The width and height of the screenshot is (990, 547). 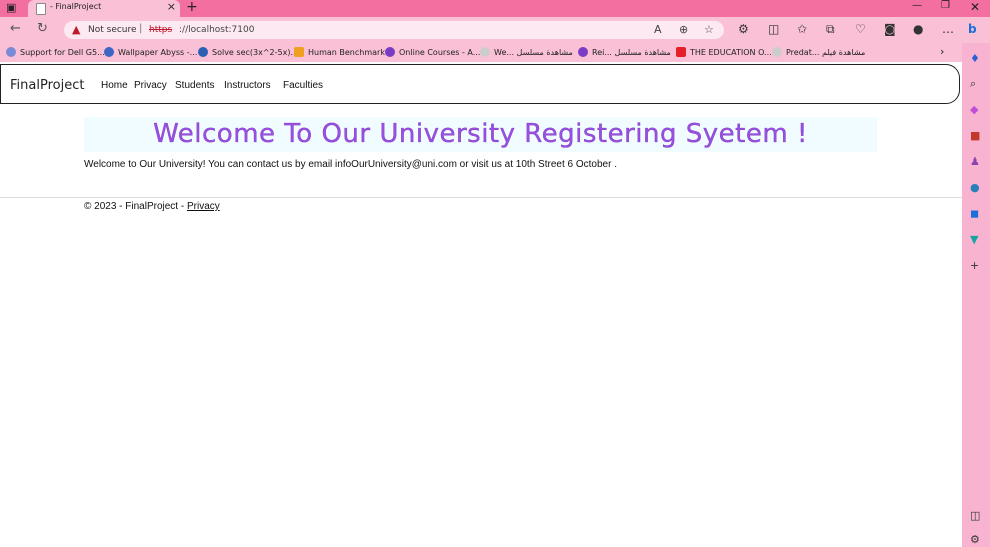 What do you see at coordinates (945, 5) in the screenshot?
I see `maximize-icon: ❐` at bounding box center [945, 5].